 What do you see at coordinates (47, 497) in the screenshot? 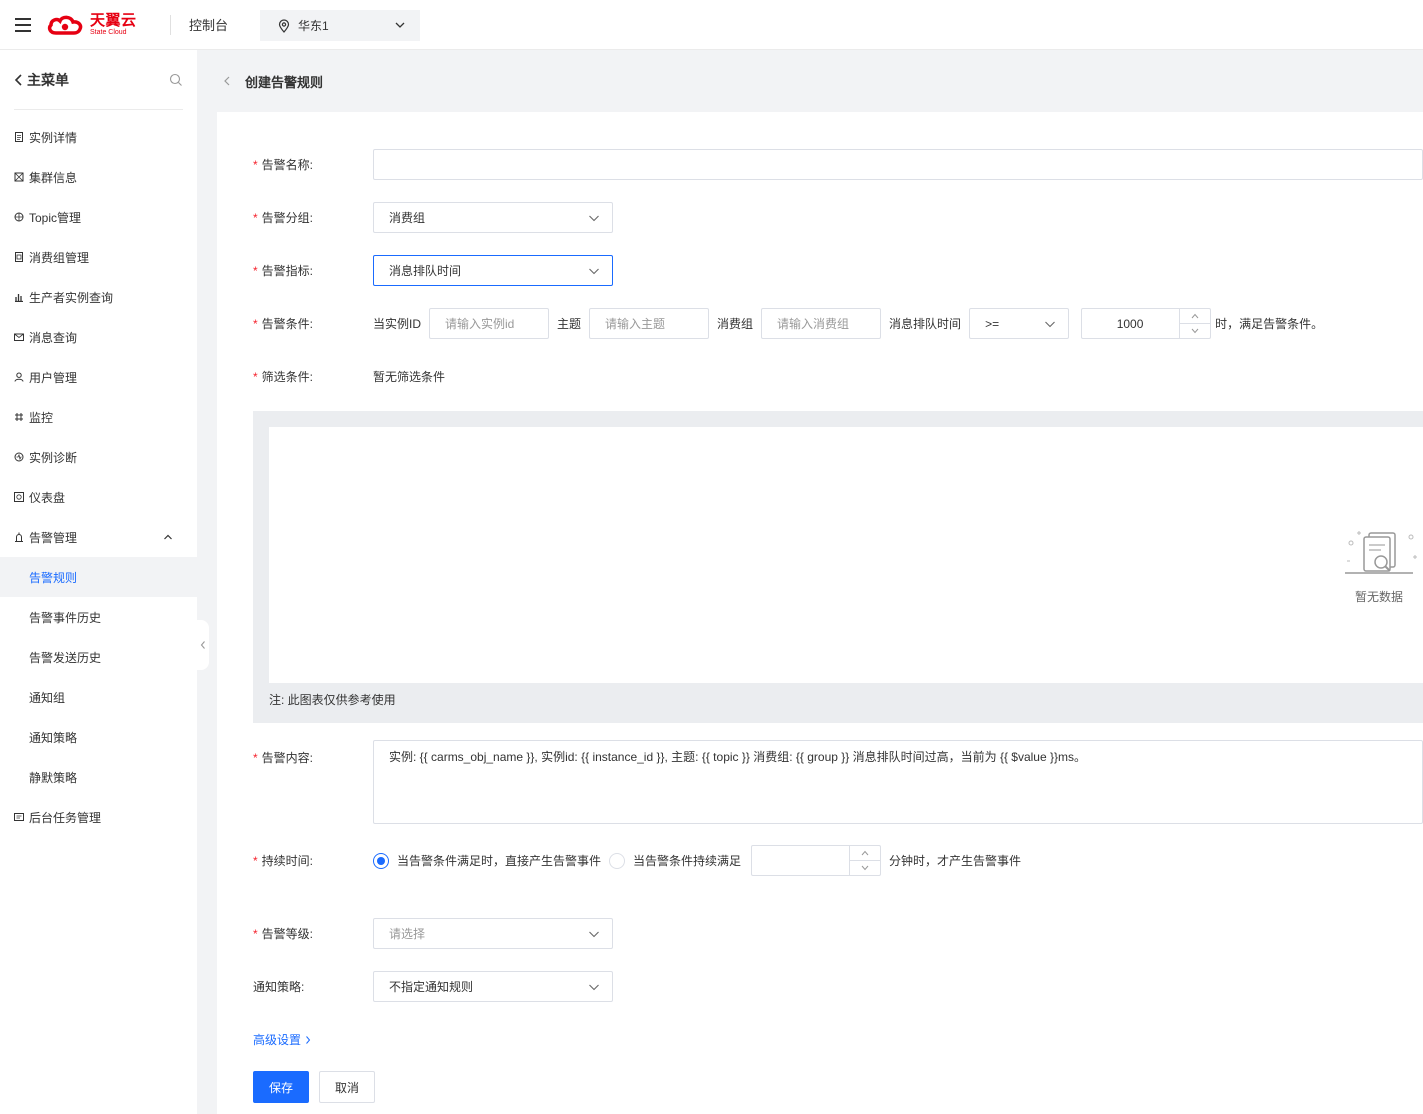
I see `sidebar-item-label: 仪表盘` at bounding box center [47, 497].